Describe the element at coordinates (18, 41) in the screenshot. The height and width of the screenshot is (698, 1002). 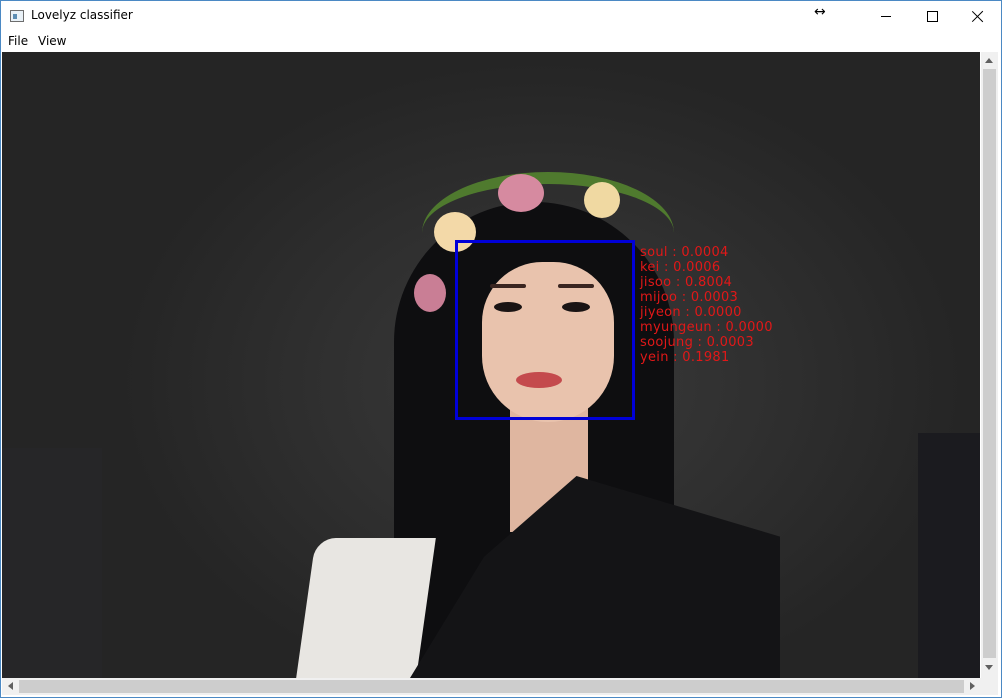
I see `menu-file: File` at that location.